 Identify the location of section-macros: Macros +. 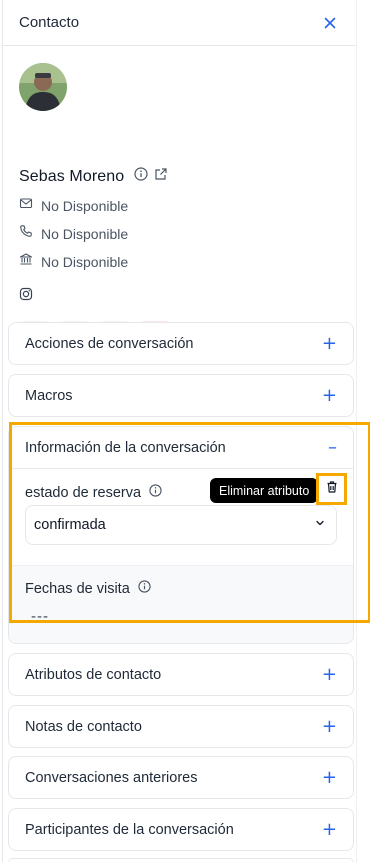
(181, 395).